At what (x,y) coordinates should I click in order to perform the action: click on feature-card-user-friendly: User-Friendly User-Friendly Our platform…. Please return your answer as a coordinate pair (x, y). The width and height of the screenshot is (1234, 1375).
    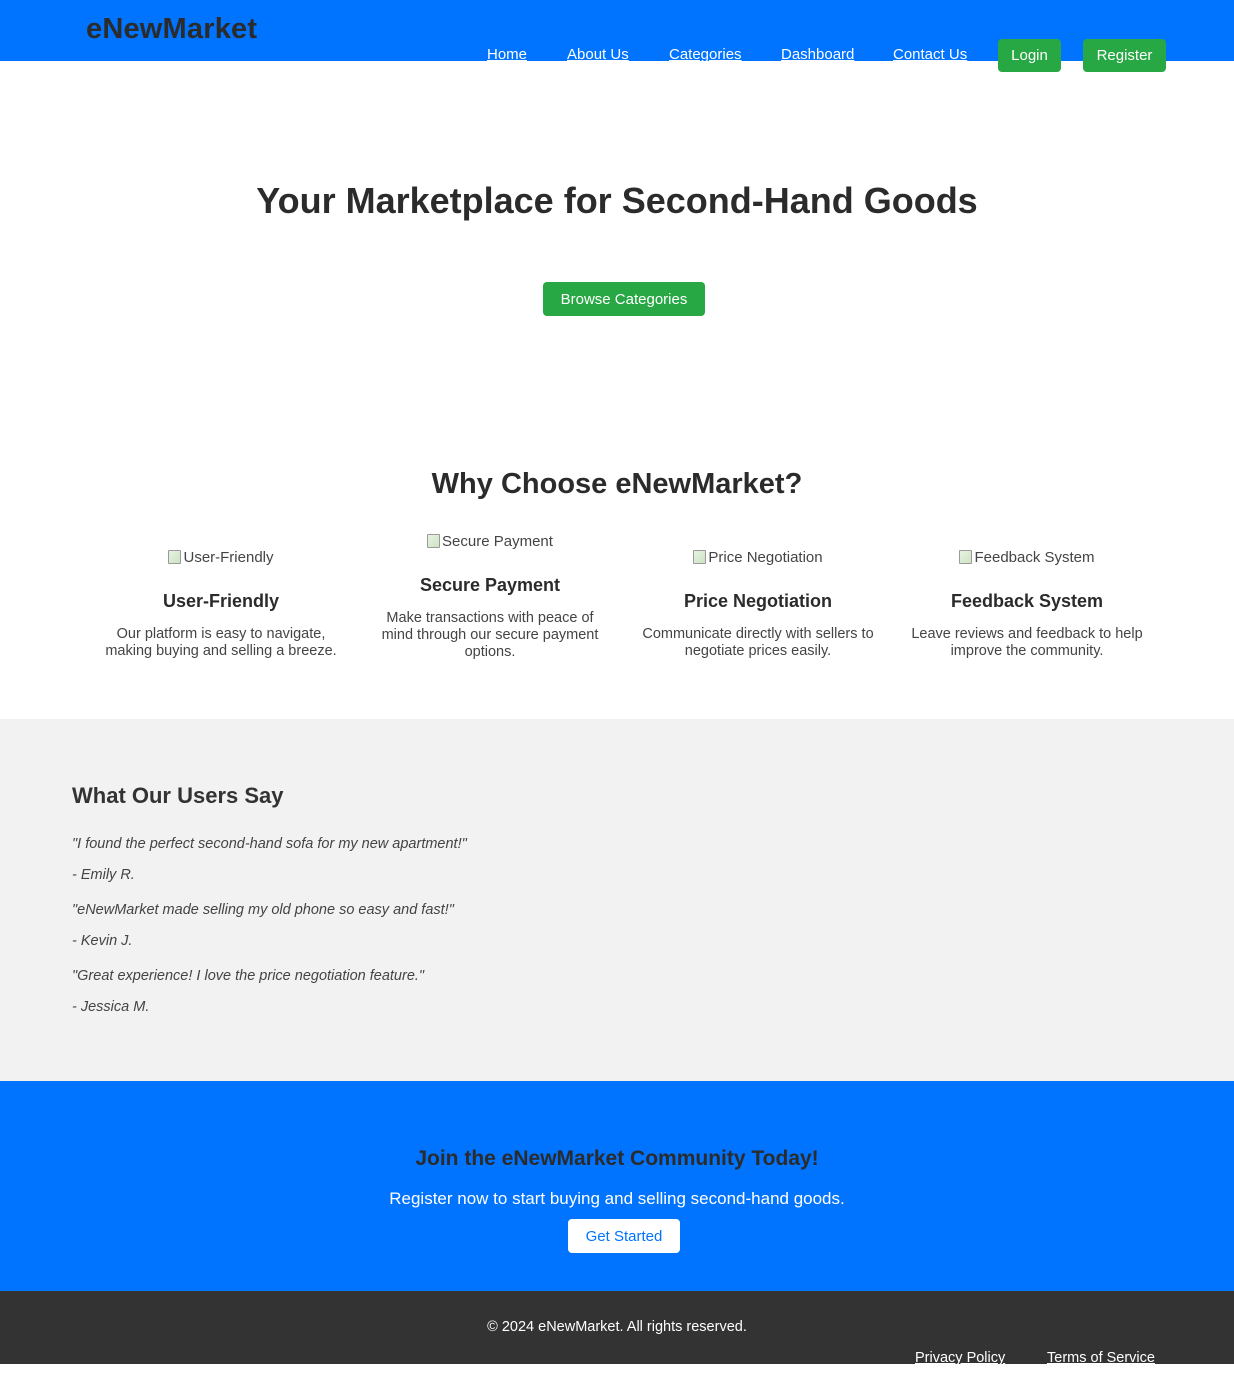
    Looking at the image, I should click on (221, 603).